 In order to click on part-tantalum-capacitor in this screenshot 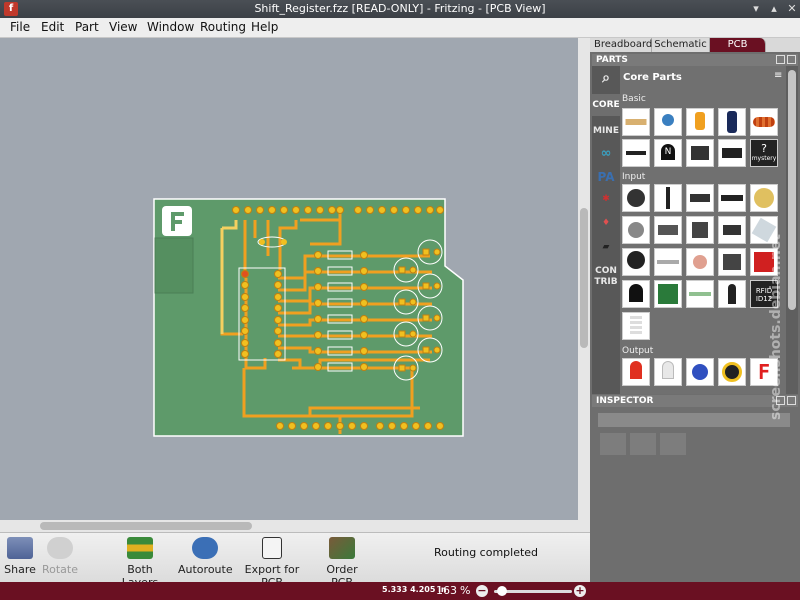, I will do `click(700, 122)`.